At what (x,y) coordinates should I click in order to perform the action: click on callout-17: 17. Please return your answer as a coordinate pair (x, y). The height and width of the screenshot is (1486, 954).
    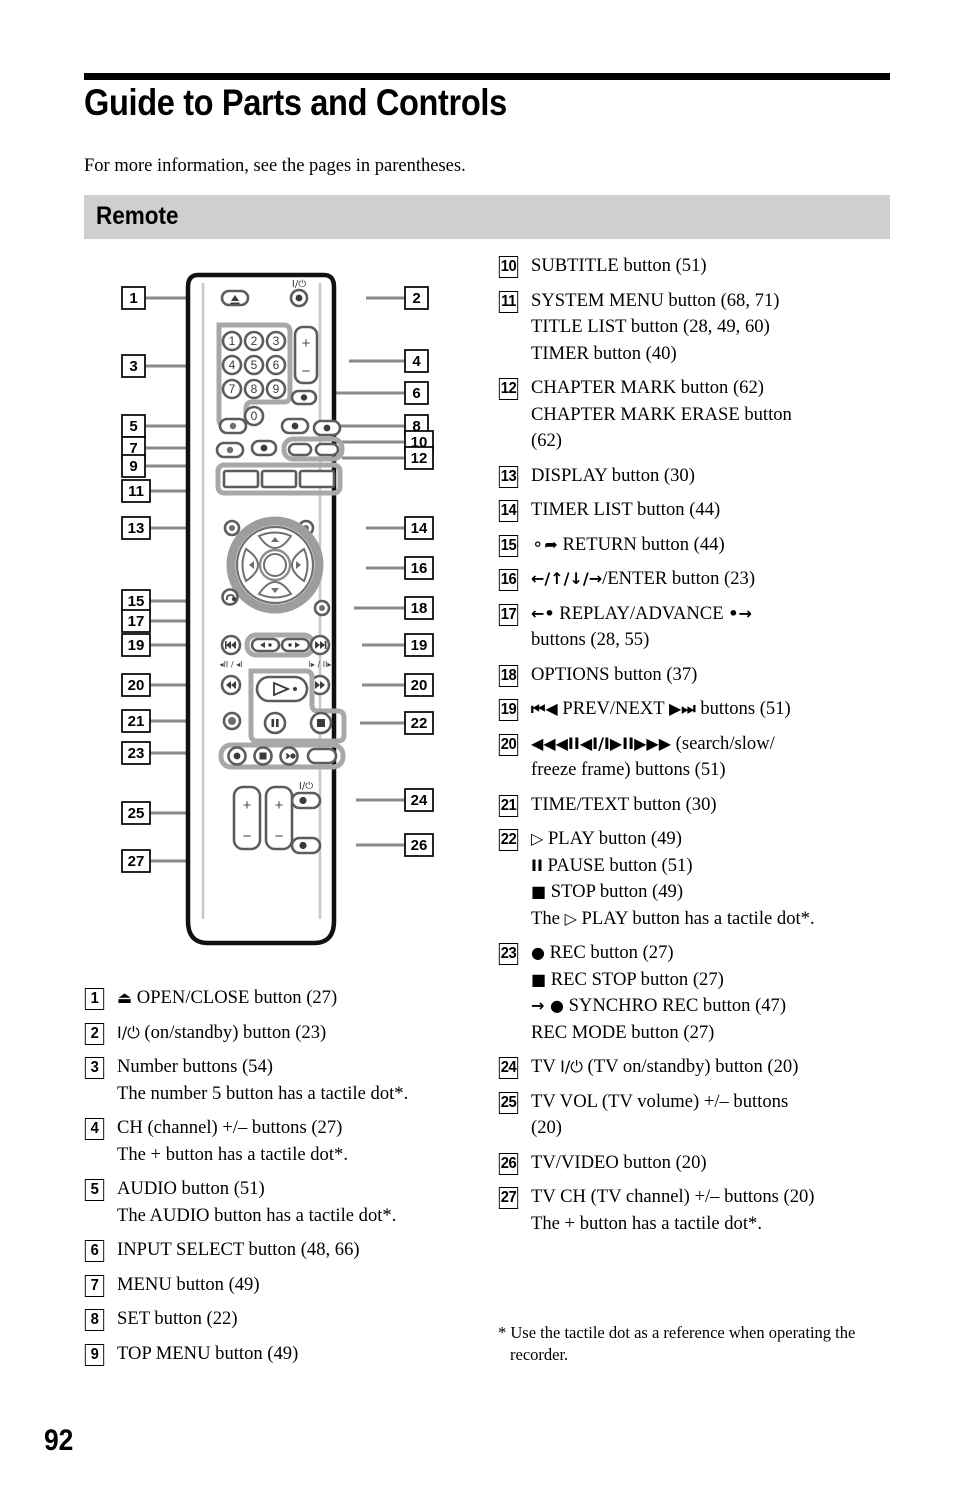
    Looking at the image, I should click on (136, 621).